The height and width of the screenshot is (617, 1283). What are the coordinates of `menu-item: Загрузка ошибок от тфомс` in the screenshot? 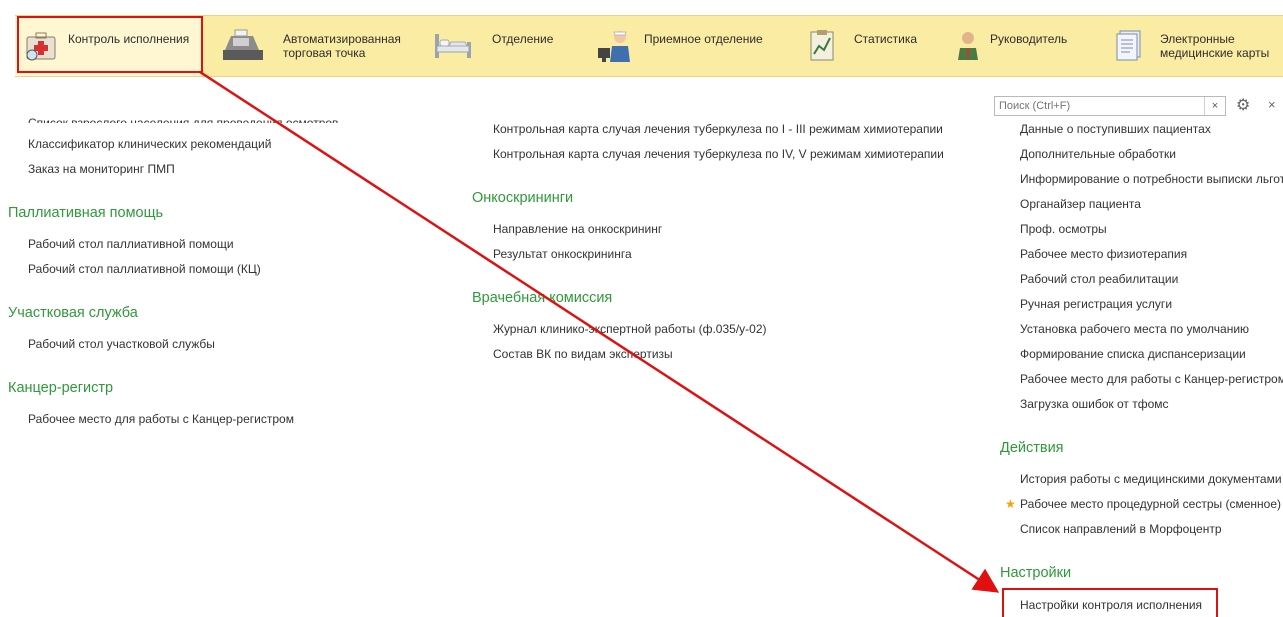 It's located at (1094, 404).